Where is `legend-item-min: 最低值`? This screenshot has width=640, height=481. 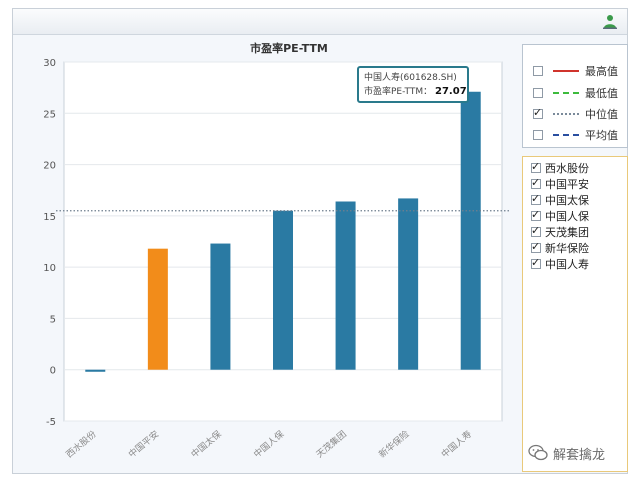 legend-item-min: 最低值 is located at coordinates (579, 93).